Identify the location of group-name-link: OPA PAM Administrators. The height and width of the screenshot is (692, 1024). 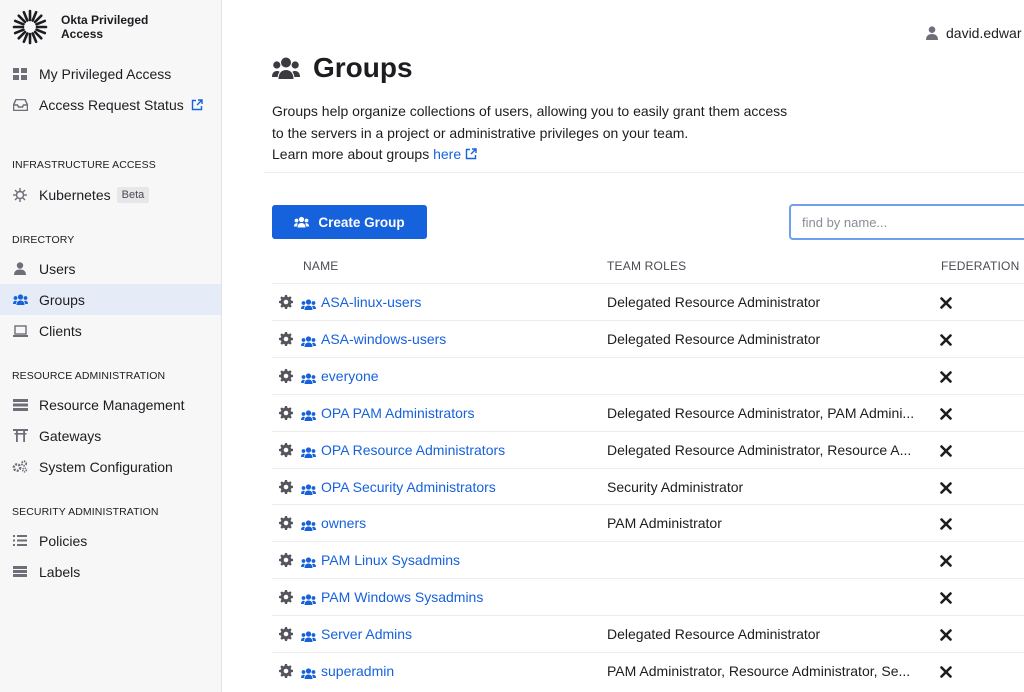
(398, 413).